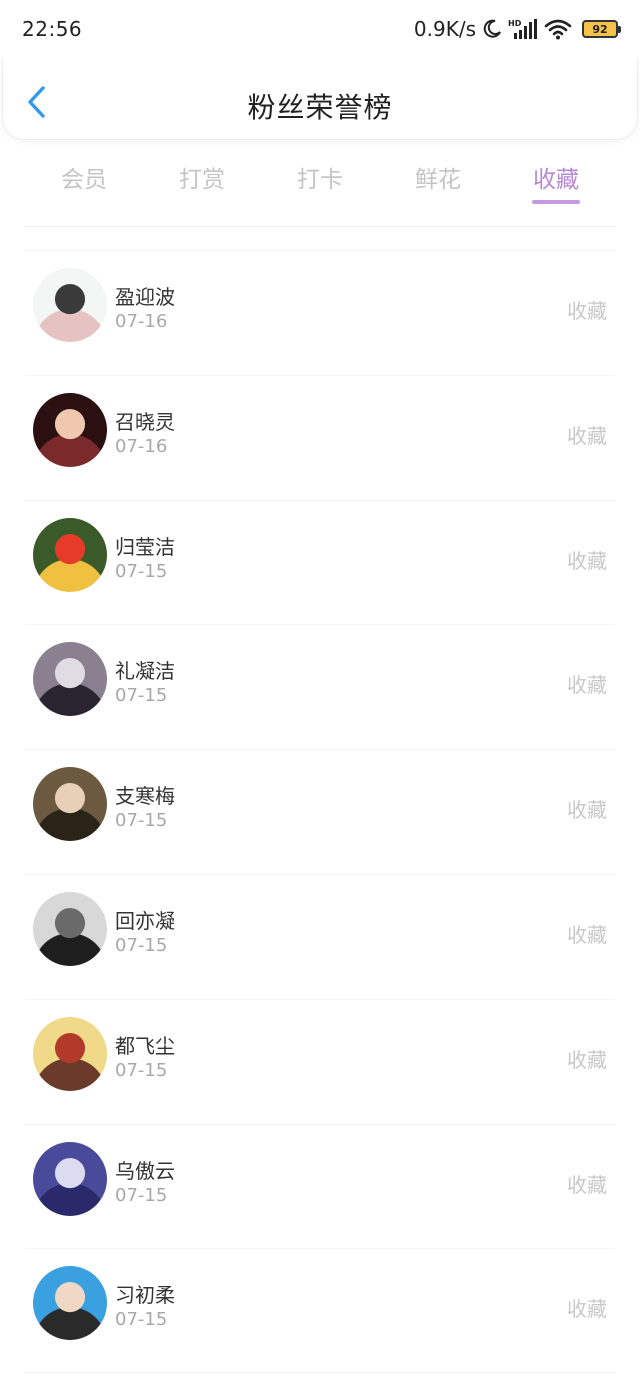 The image size is (640, 1387). I want to click on list-item: 支寒梅 07-15 收藏, so click(320, 811).